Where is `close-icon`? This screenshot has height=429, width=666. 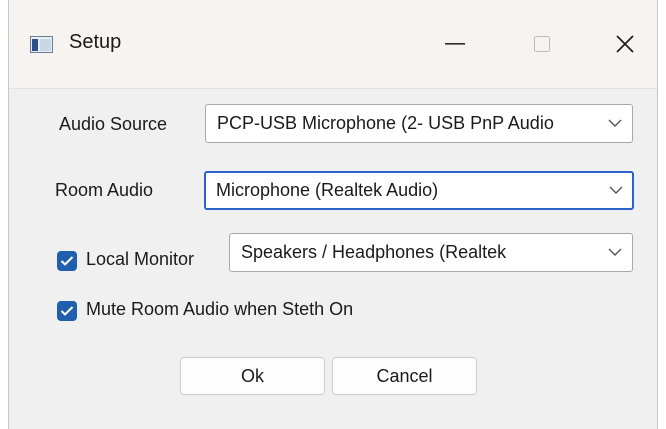
close-icon is located at coordinates (625, 44).